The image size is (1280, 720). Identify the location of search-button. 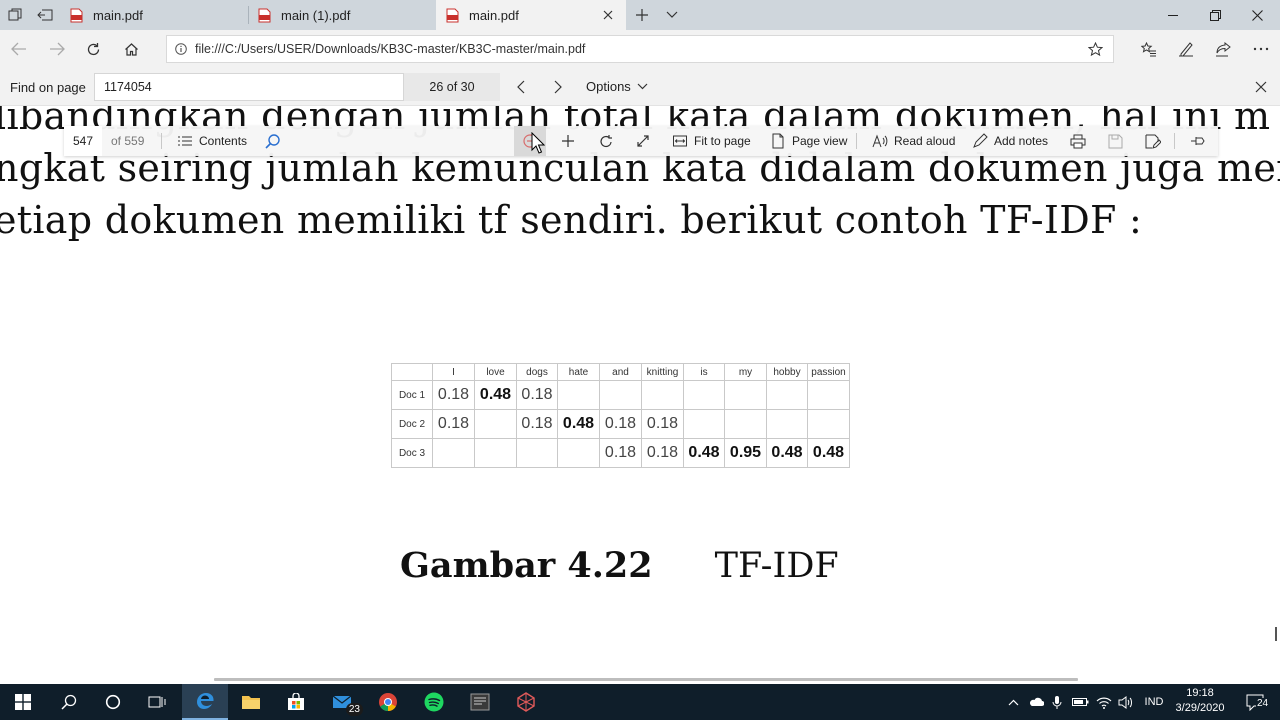
(272, 141).